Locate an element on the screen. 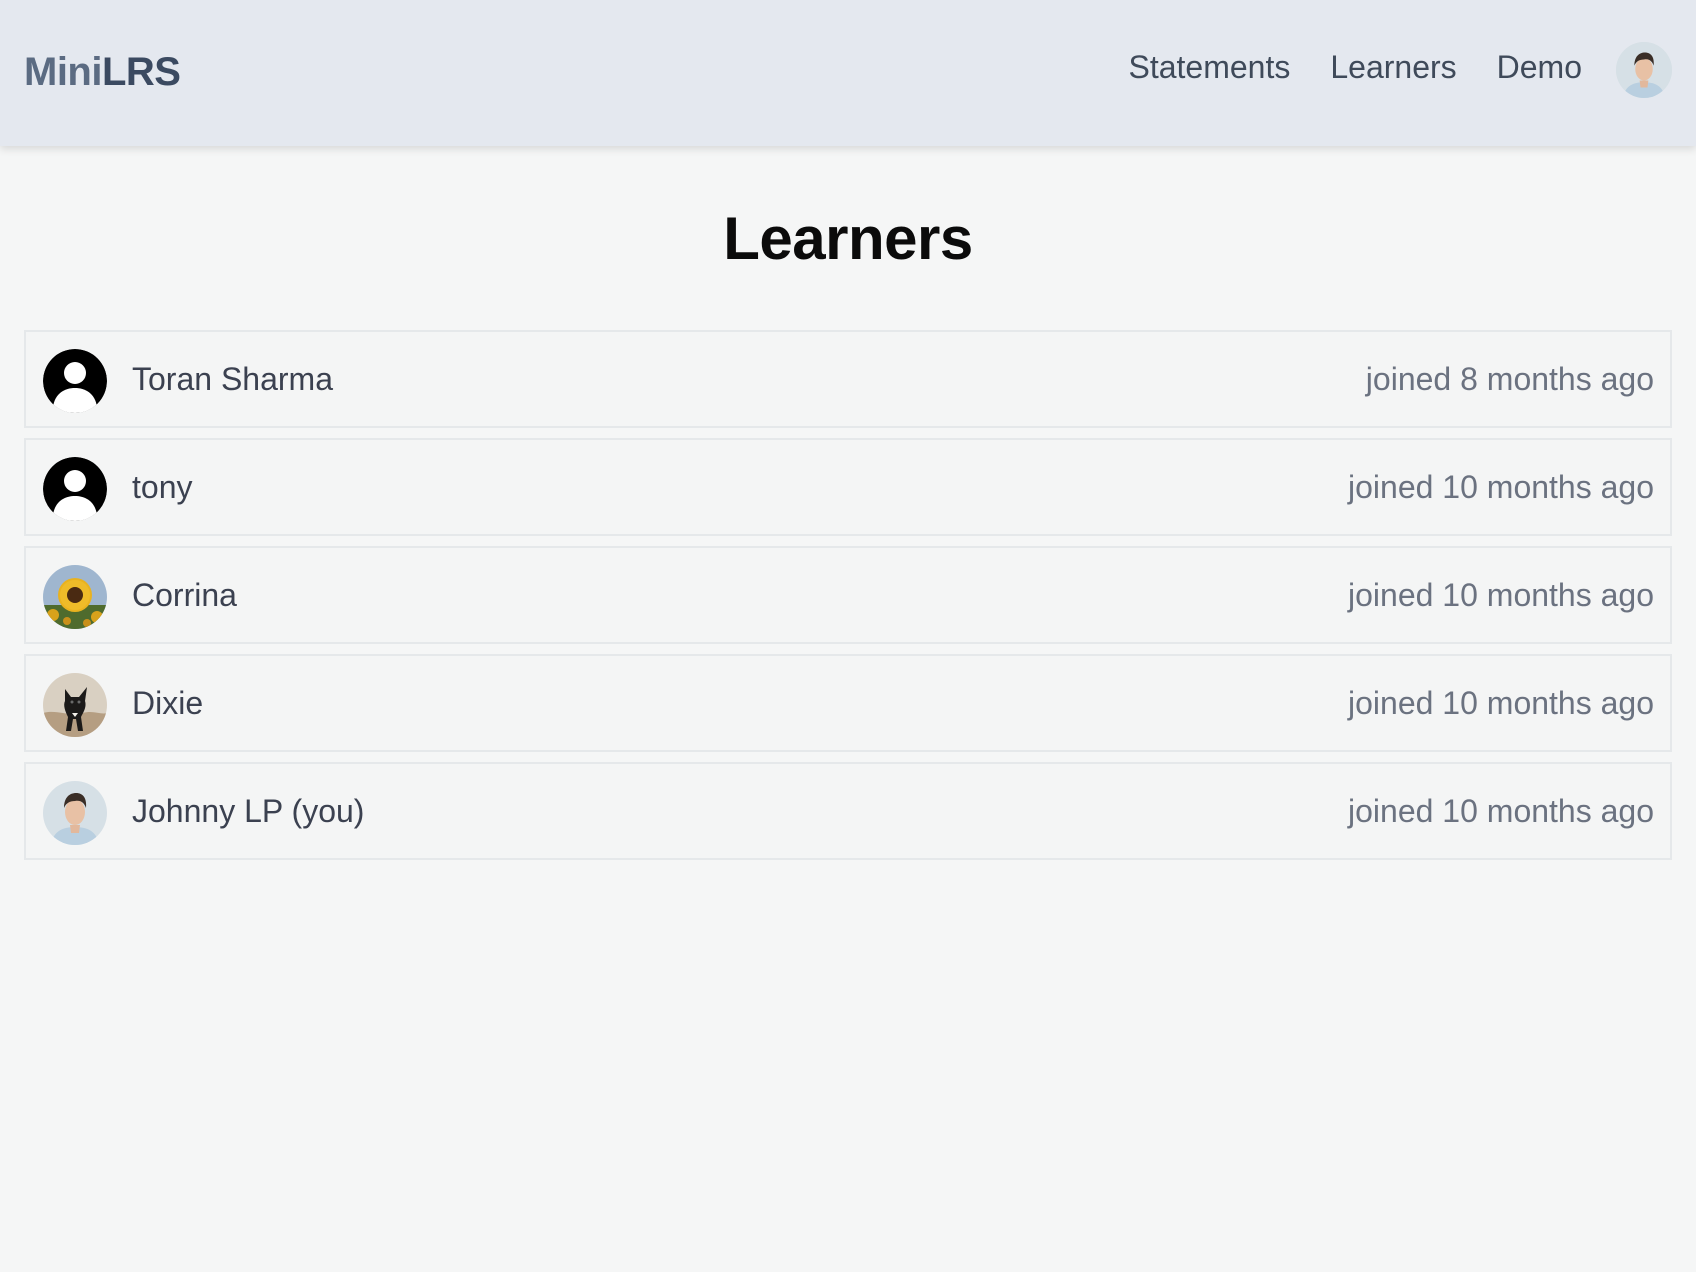 Image resolution: width=1696 pixels, height=1272 pixels. sunflower-photo-icon is located at coordinates (75, 597).